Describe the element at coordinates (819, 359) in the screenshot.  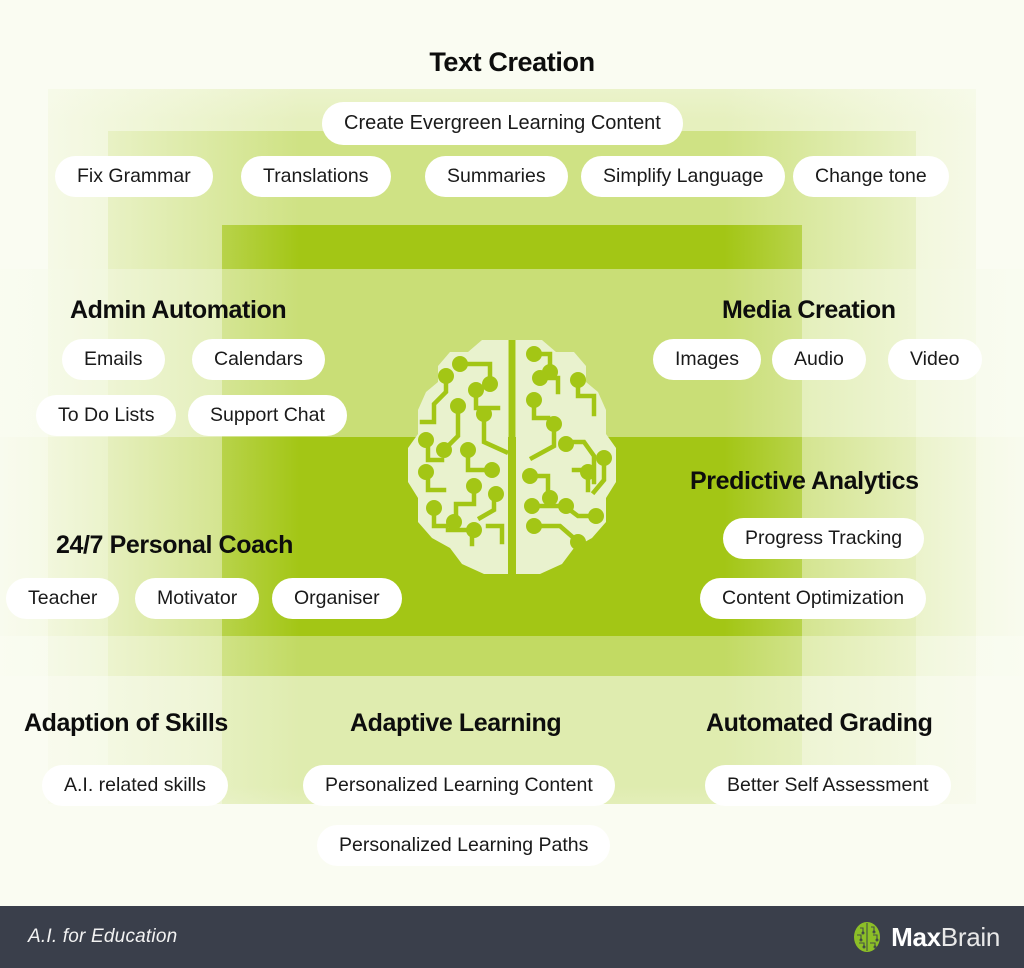
I see `pill-audio: Audio` at that location.